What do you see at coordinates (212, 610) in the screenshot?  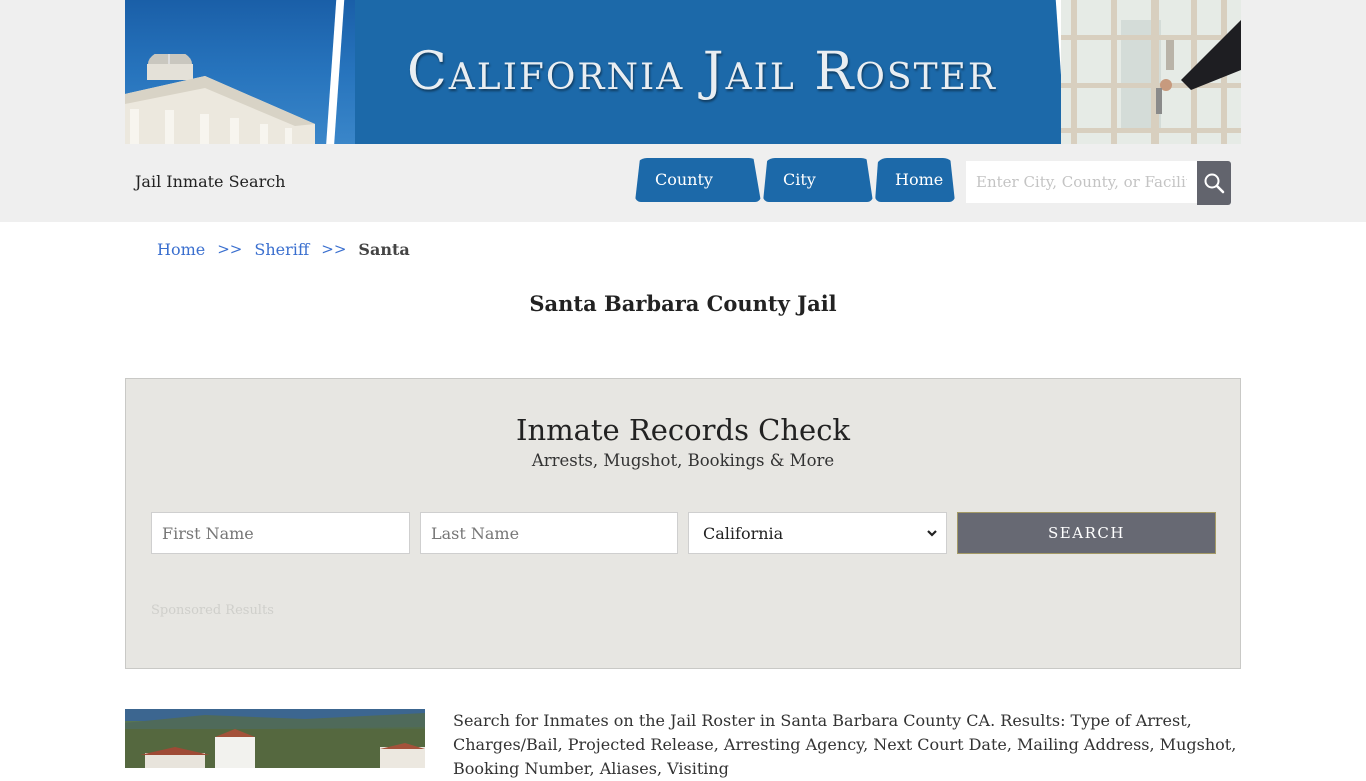 I see `sponsored-results-label: Sponsored Results` at bounding box center [212, 610].